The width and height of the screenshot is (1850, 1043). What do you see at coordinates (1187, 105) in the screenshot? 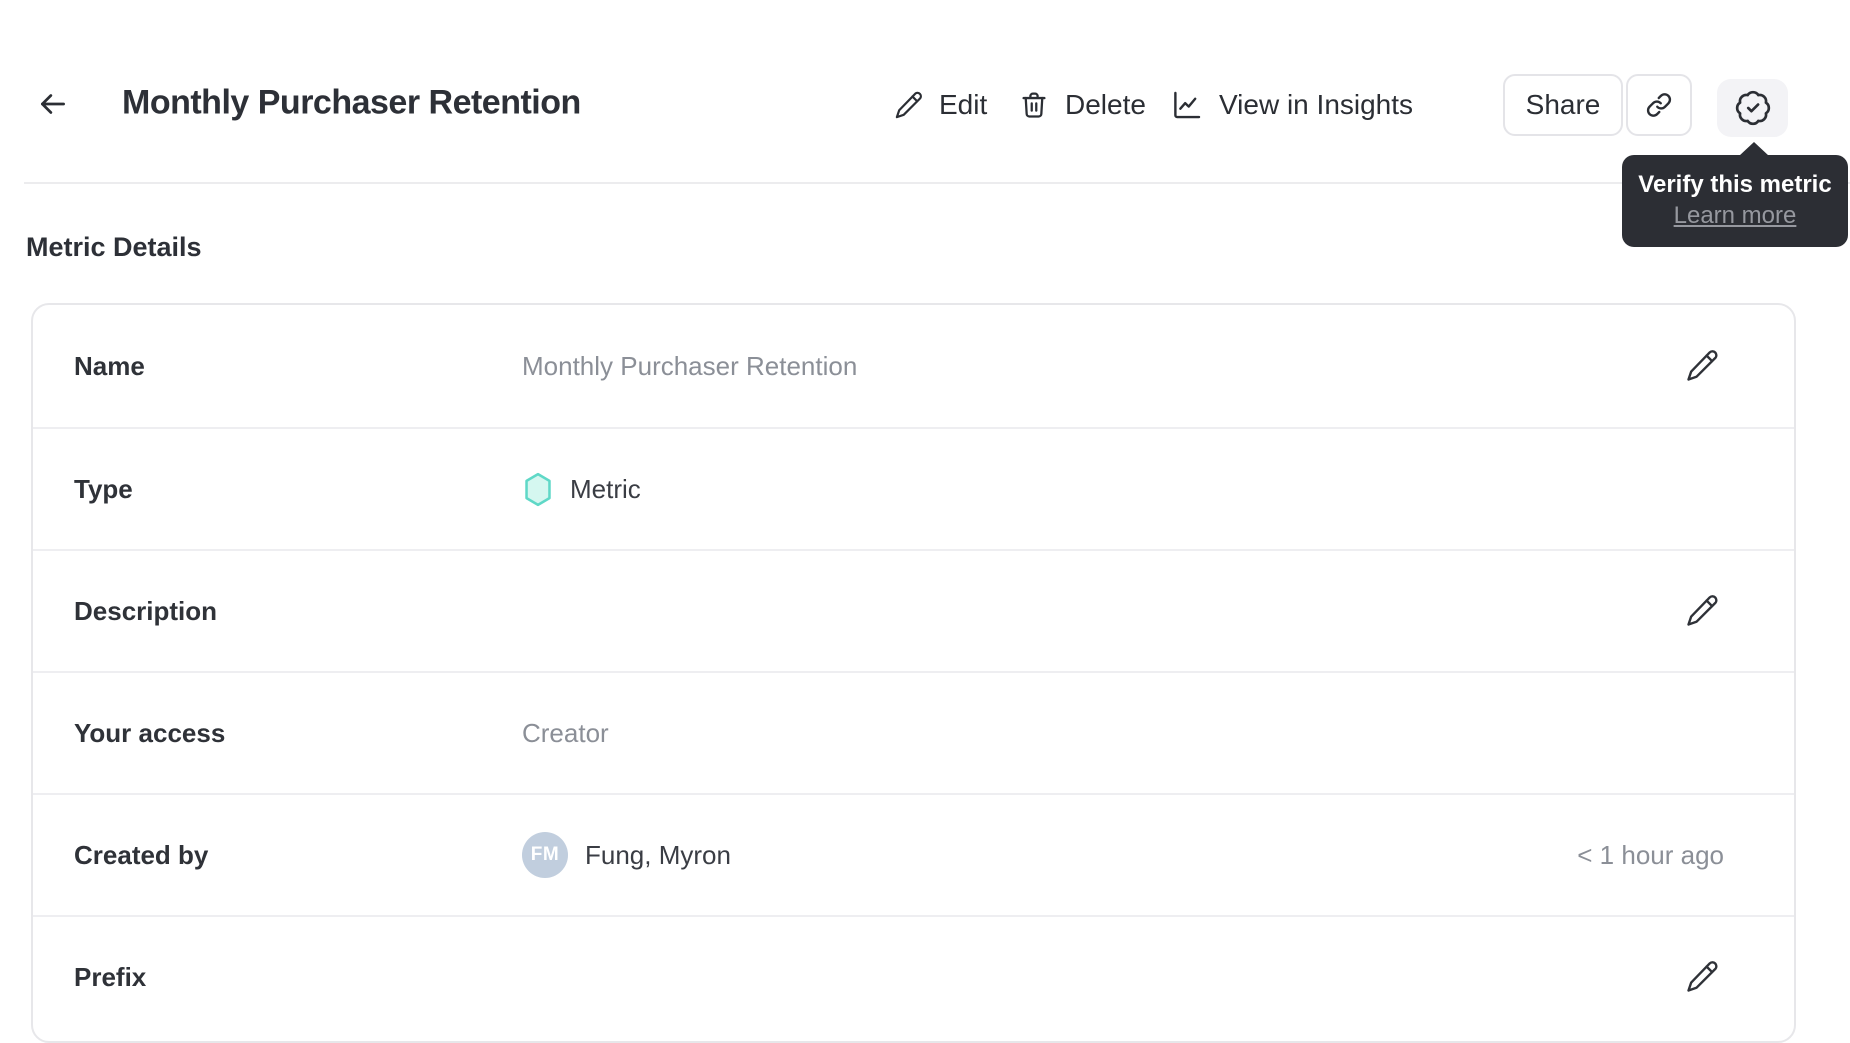
I see `line-chart-icon` at bounding box center [1187, 105].